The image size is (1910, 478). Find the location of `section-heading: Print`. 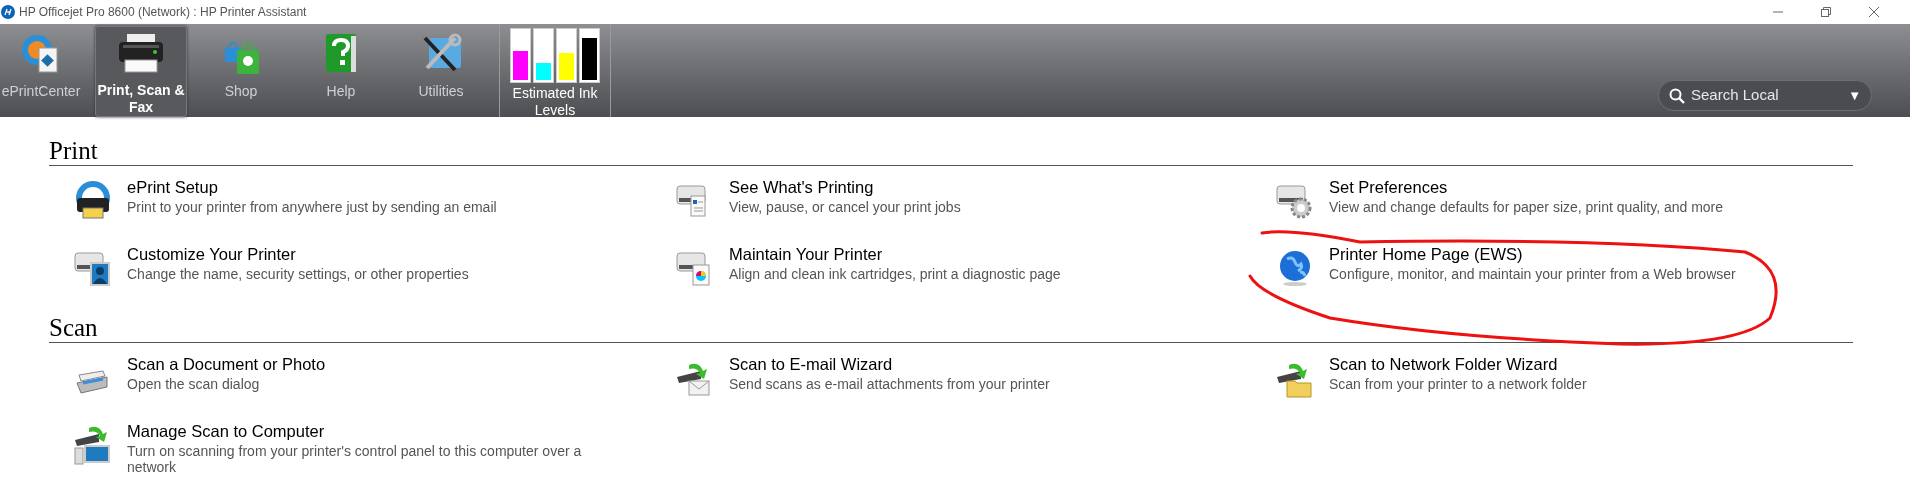

section-heading: Print is located at coordinates (74, 151).